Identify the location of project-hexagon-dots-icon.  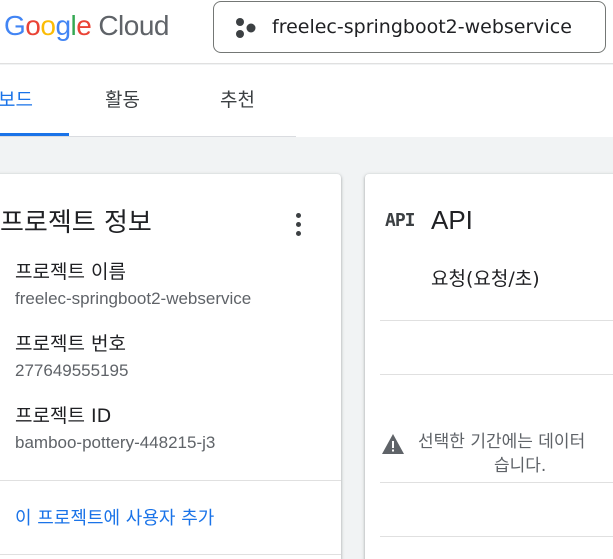
(246, 28).